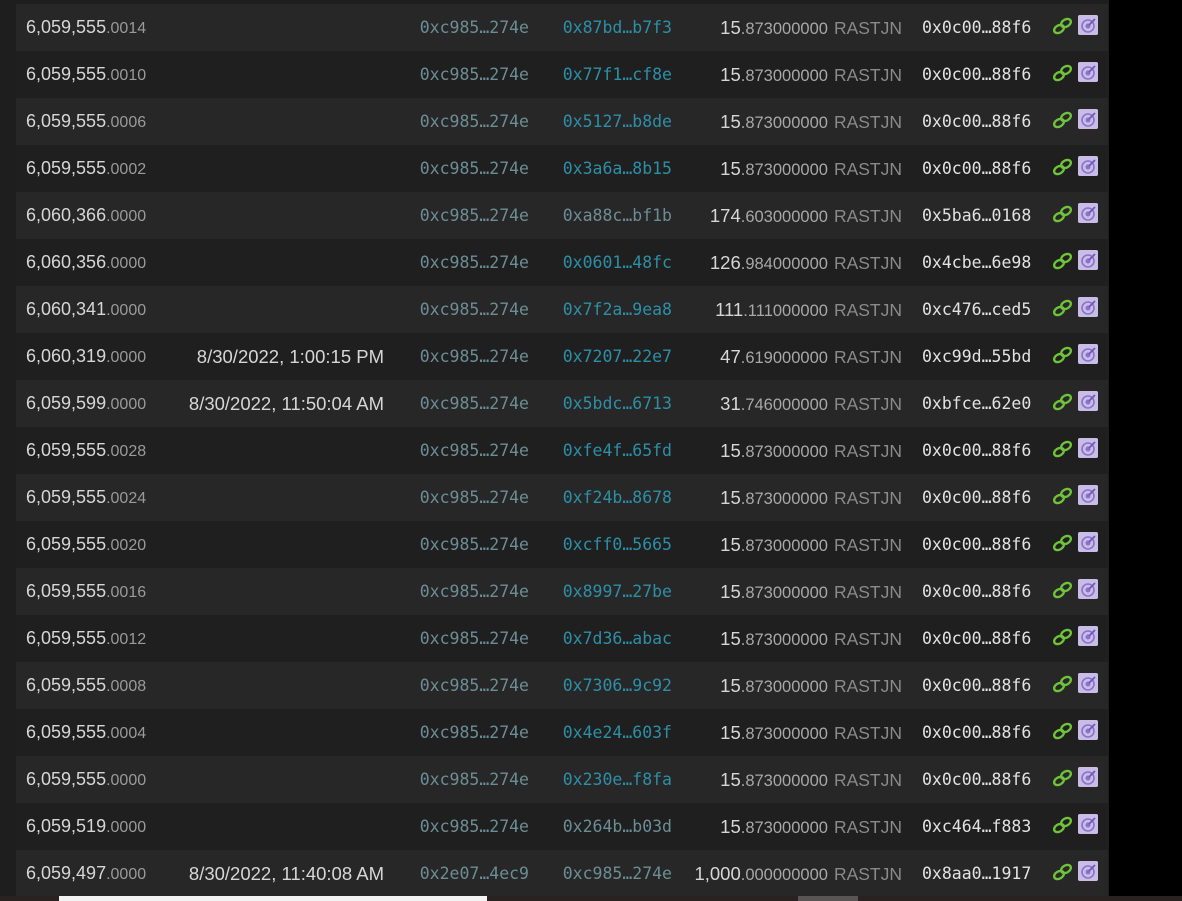 The height and width of the screenshot is (901, 1182). I want to click on to-address: 0xf24b…8678, so click(609, 497).